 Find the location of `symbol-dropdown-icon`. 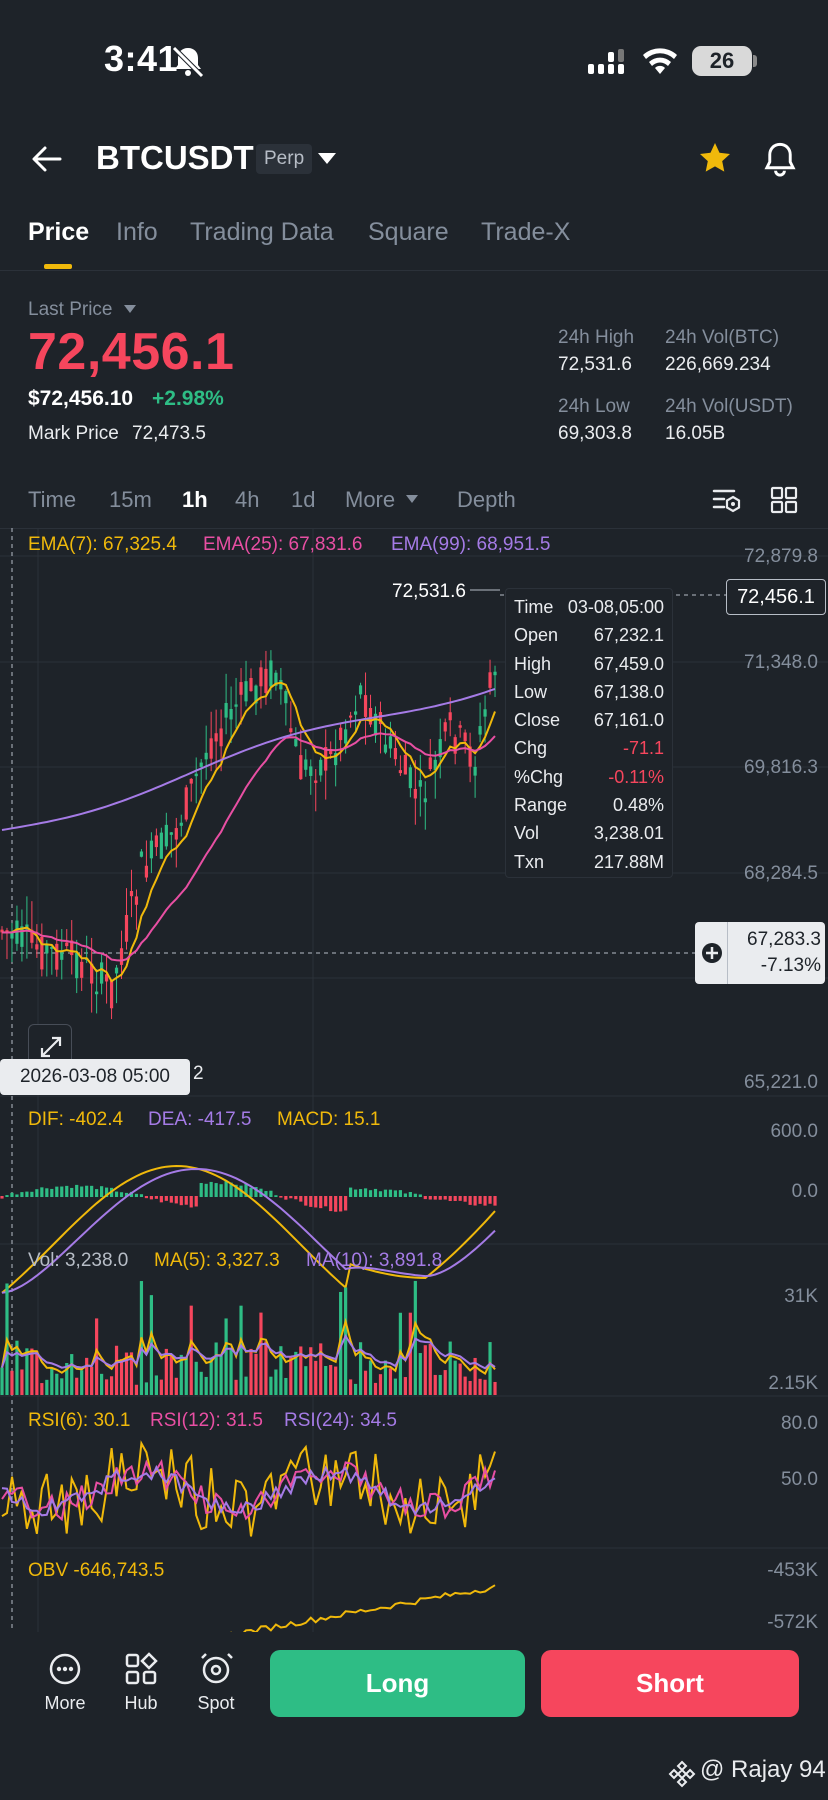

symbol-dropdown-icon is located at coordinates (327, 158).